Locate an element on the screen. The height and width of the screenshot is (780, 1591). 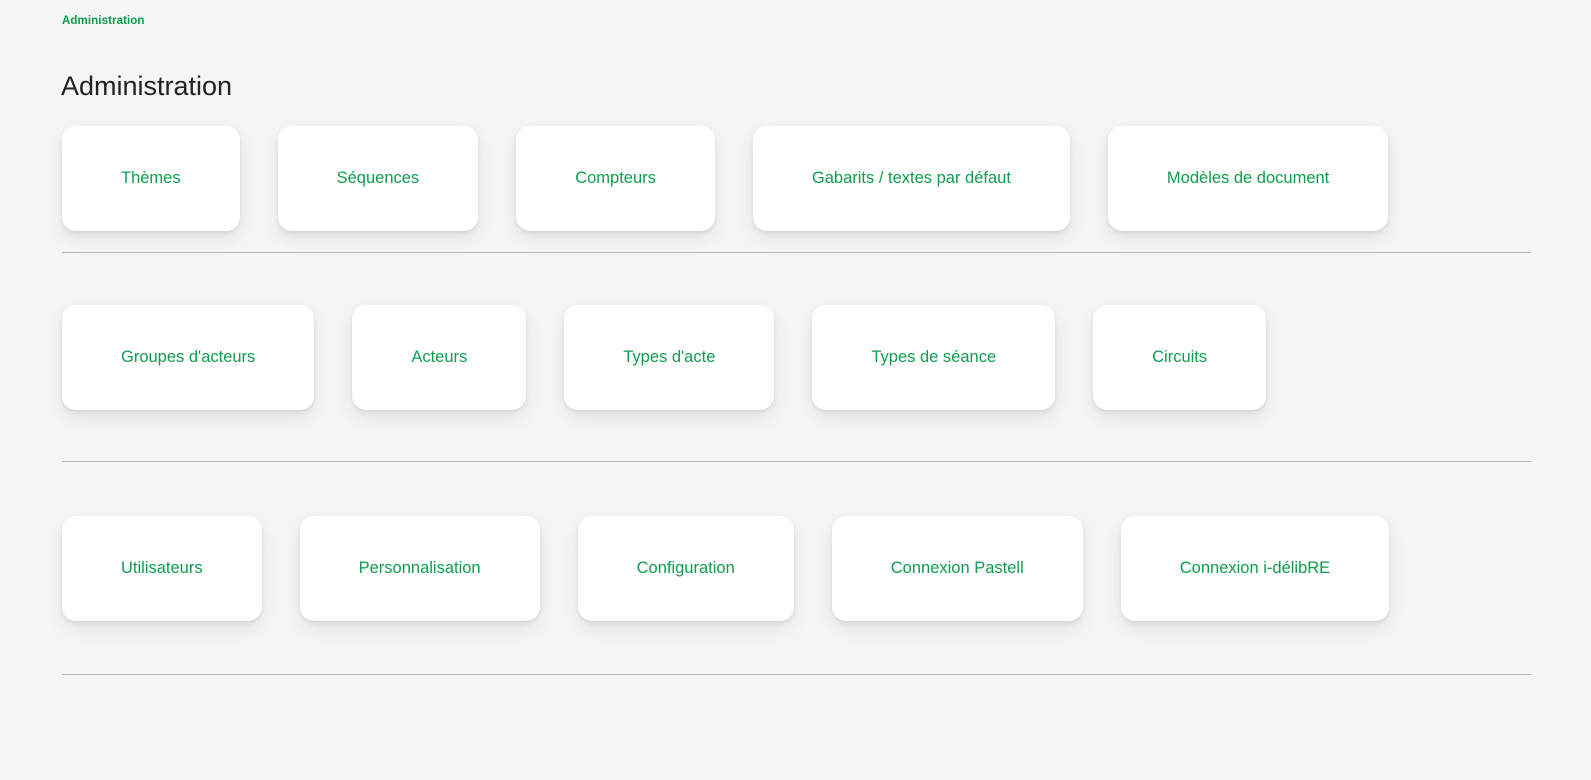
admin-card-circuits: Circuits is located at coordinates (1180, 357).